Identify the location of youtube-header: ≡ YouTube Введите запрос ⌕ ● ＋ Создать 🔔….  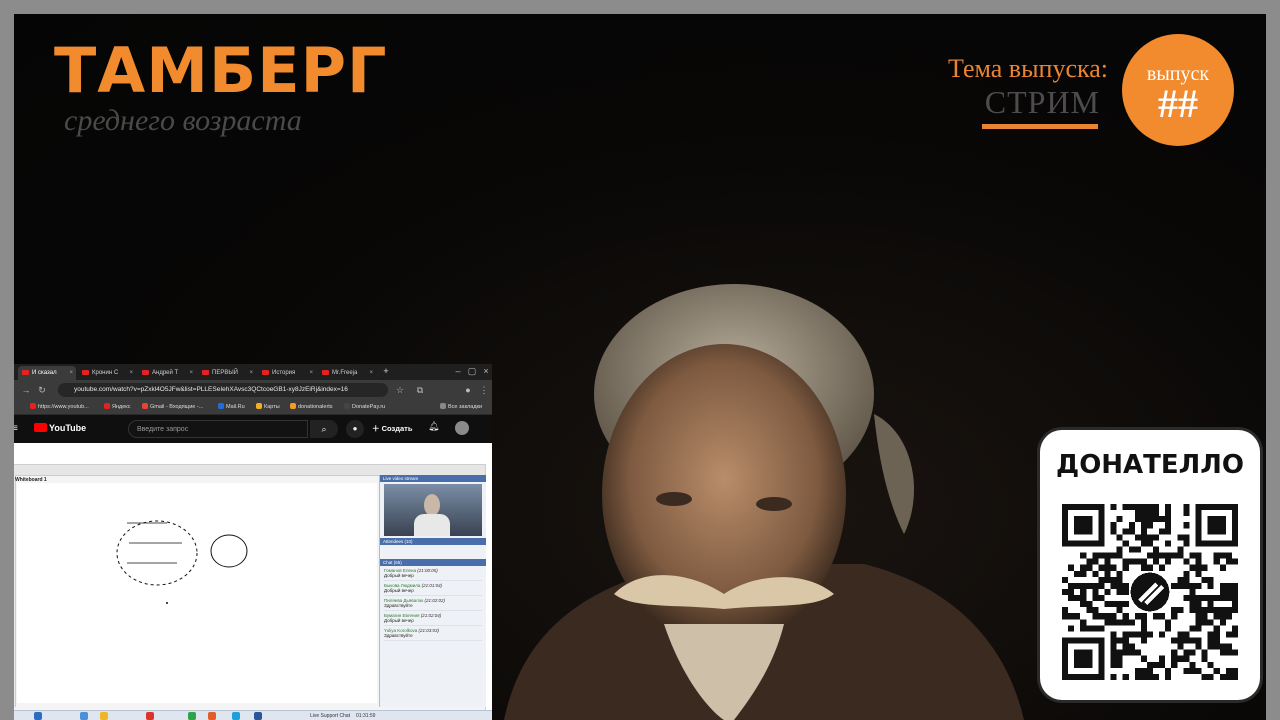
(253, 429).